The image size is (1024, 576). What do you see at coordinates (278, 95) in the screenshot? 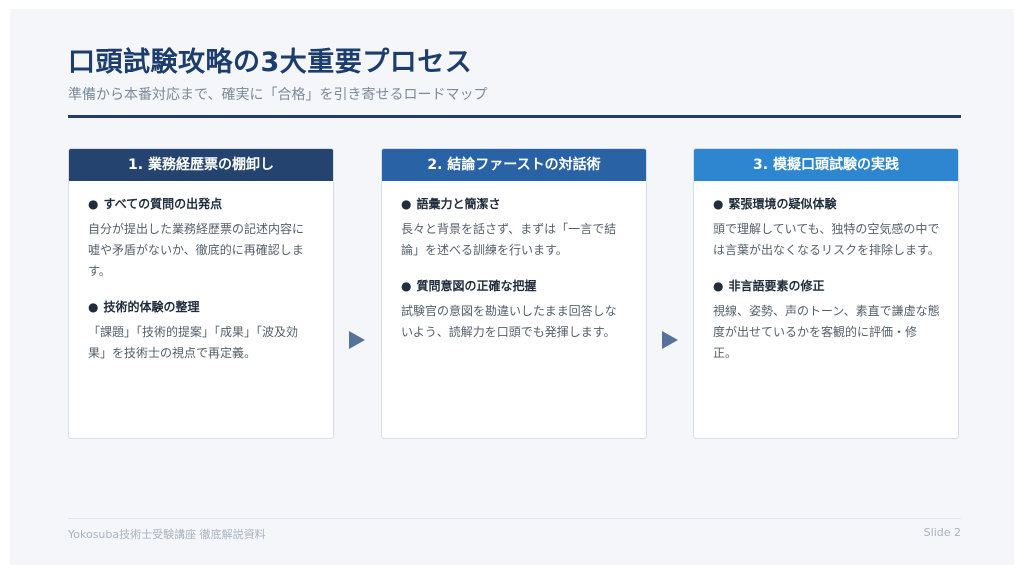
I see `page-subtitle: 準備から本番対応まで、確実に「合格」を引き寄せるロードマップ` at bounding box center [278, 95].